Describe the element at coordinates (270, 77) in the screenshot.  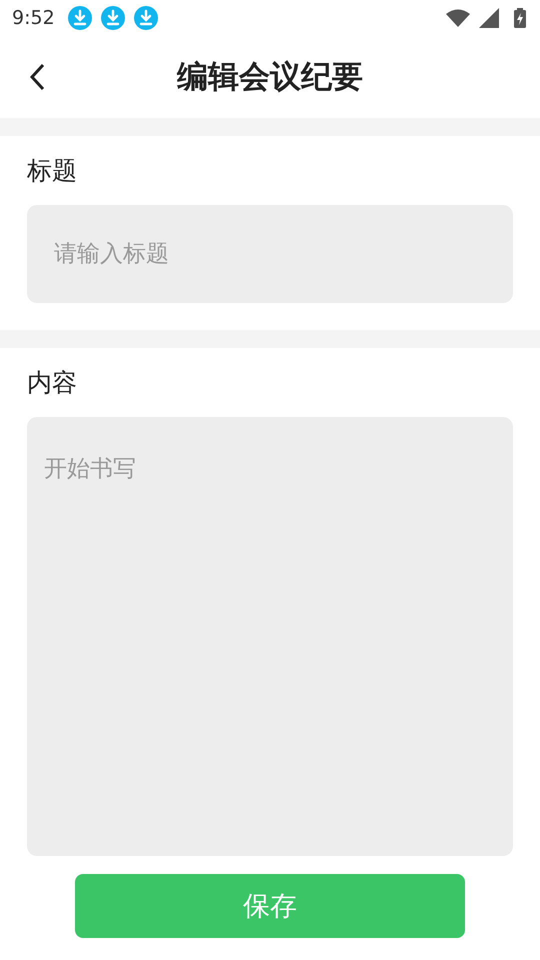
I see `page-title: 编辑会议纪要` at that location.